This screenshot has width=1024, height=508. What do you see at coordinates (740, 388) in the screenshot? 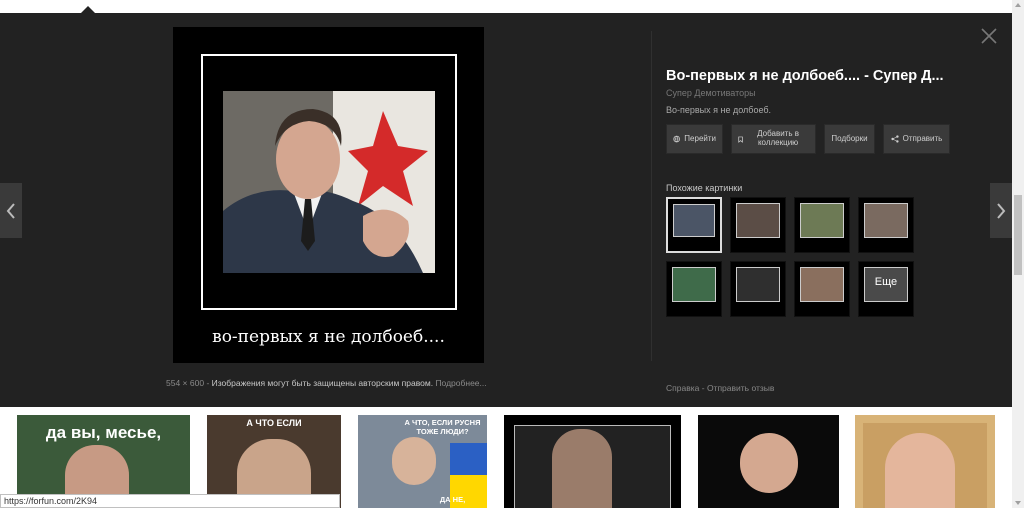
I see `feedback-link: Отправить отзыв` at bounding box center [740, 388].